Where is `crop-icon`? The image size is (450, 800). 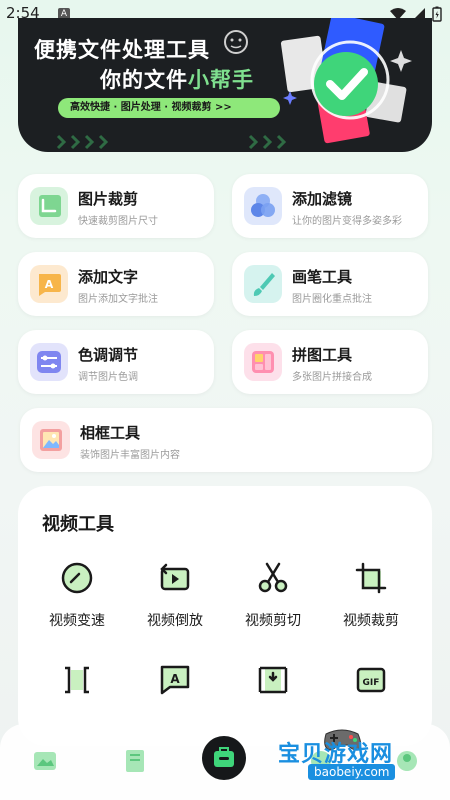 crop-icon is located at coordinates (49, 206).